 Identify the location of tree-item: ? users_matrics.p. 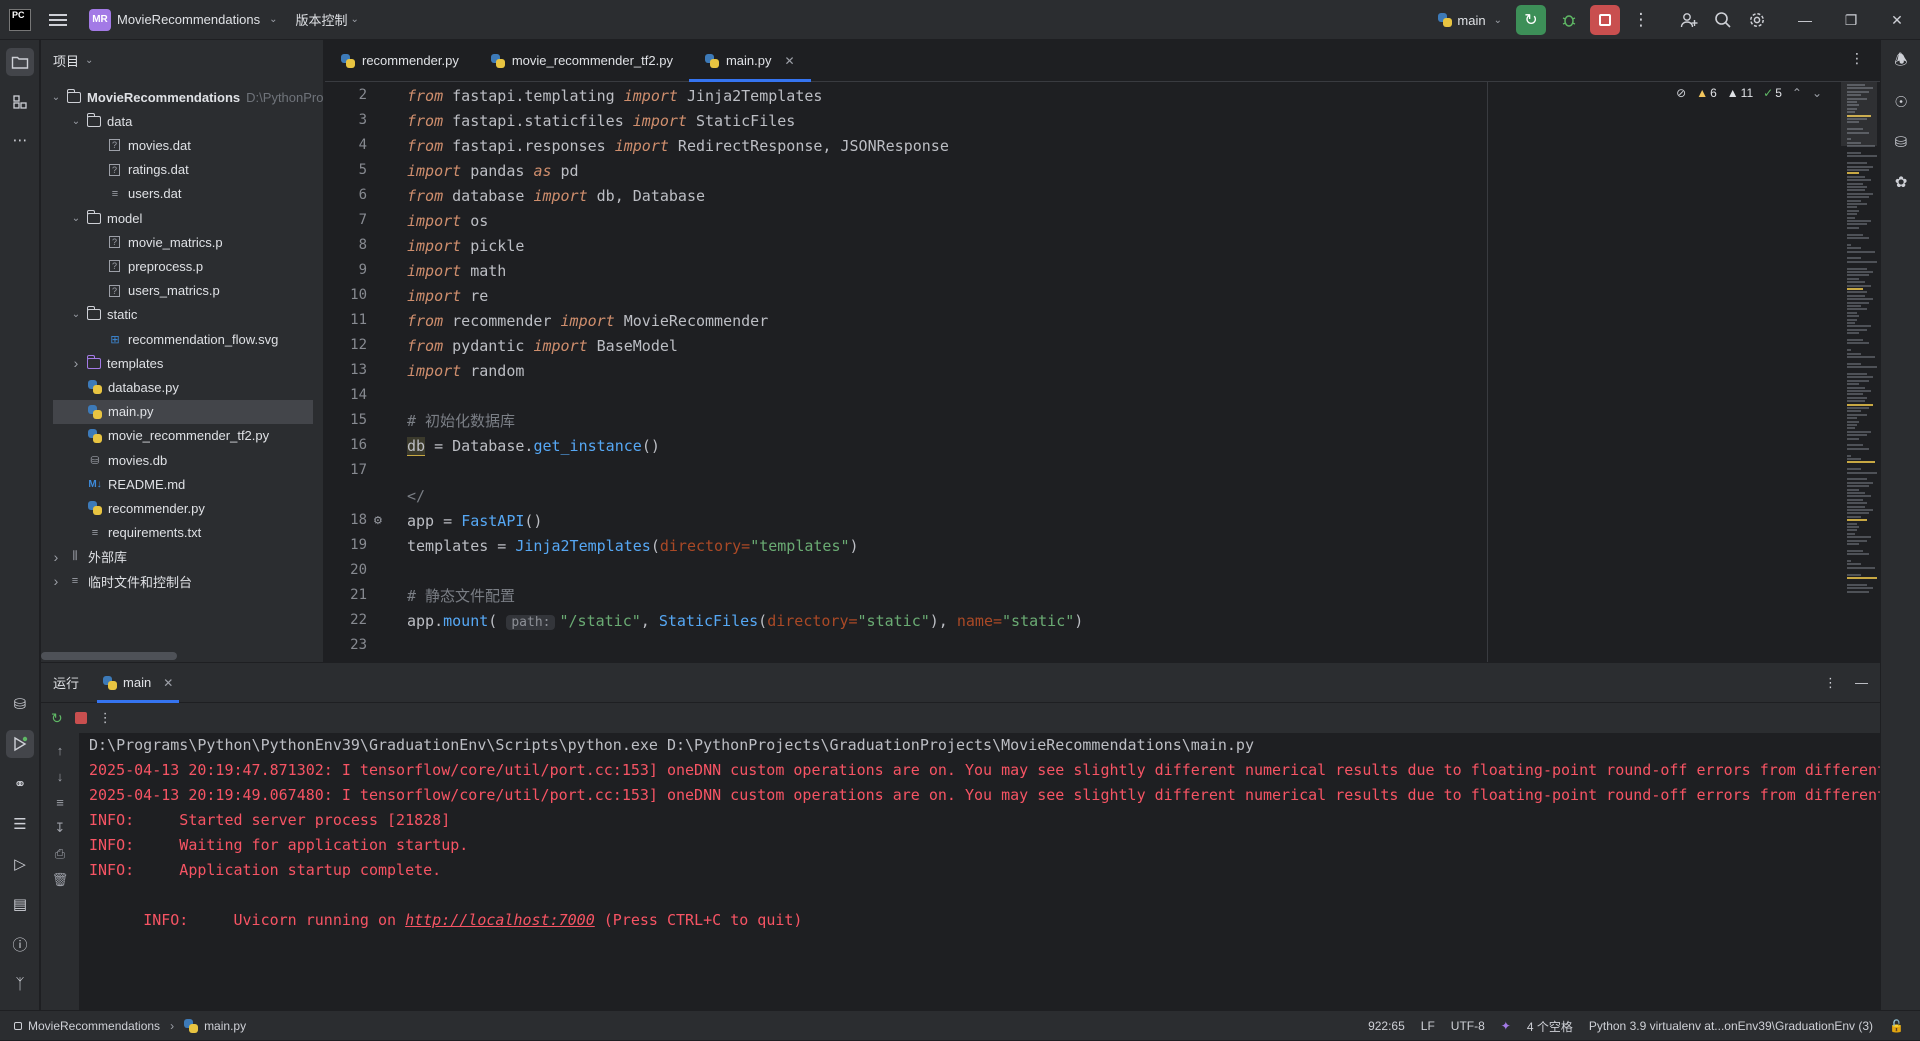
(130, 291).